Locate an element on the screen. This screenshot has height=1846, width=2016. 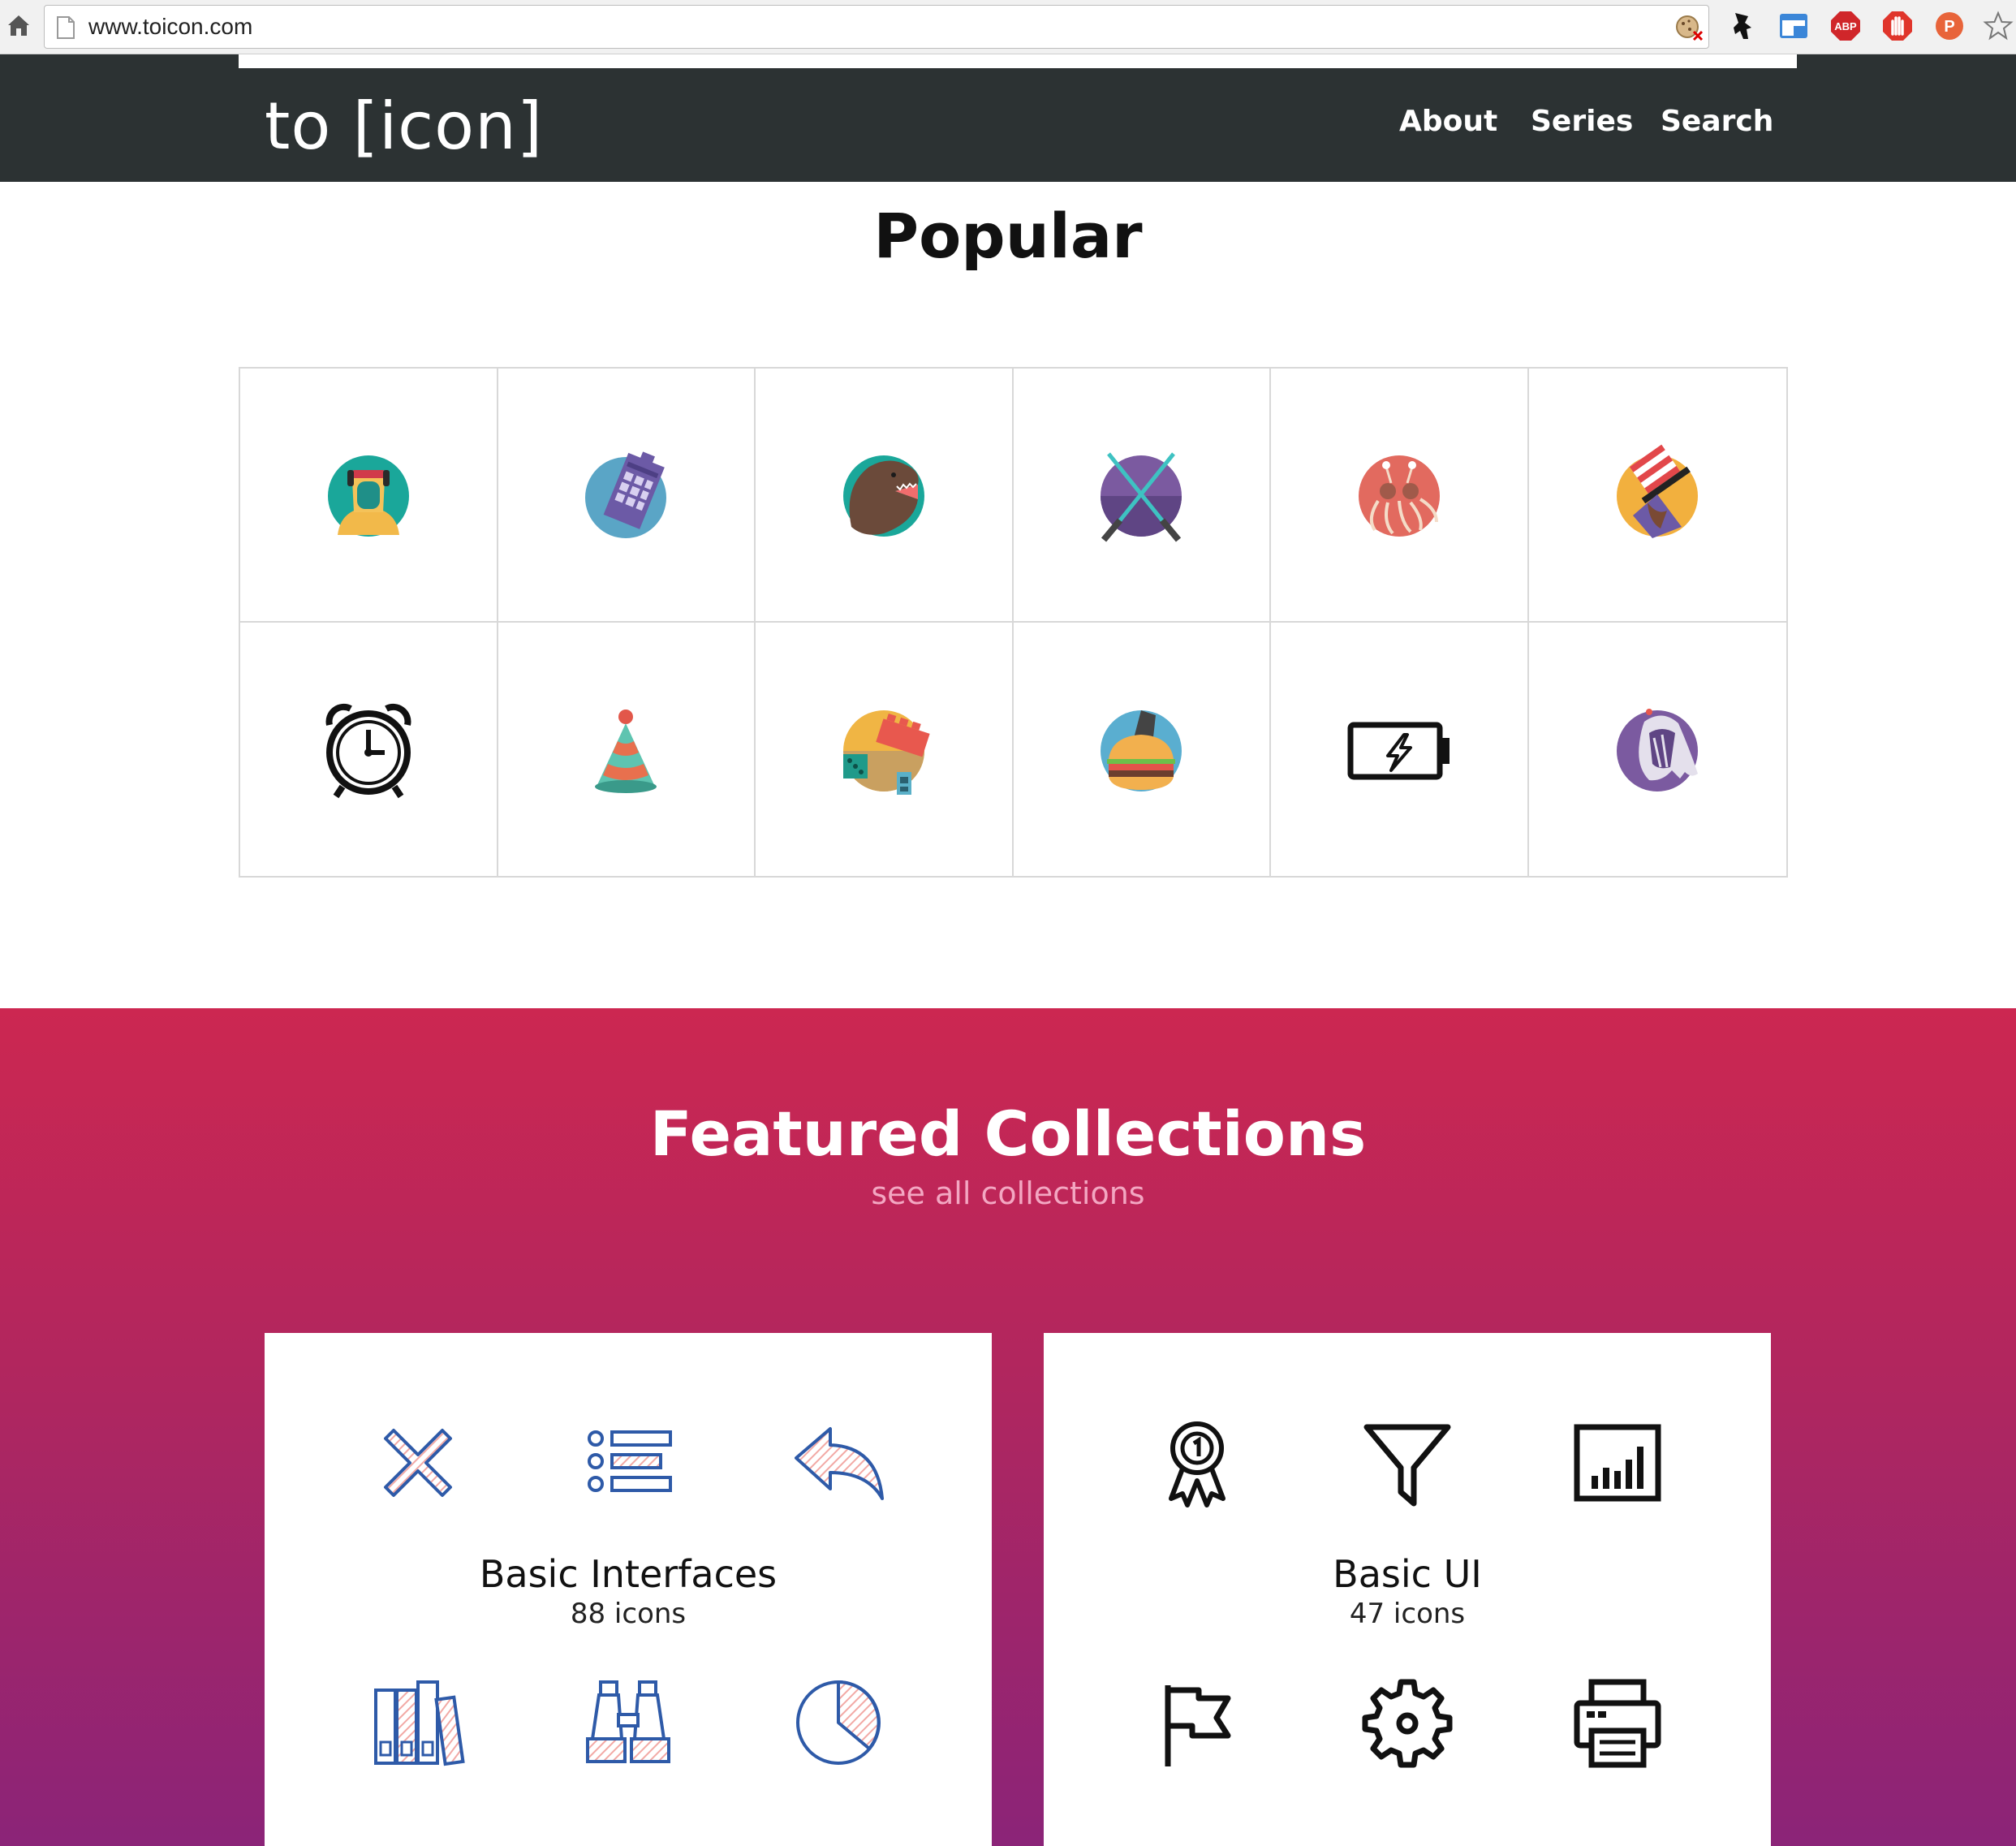
filter-funnel-icon is located at coordinates (1407, 1465).